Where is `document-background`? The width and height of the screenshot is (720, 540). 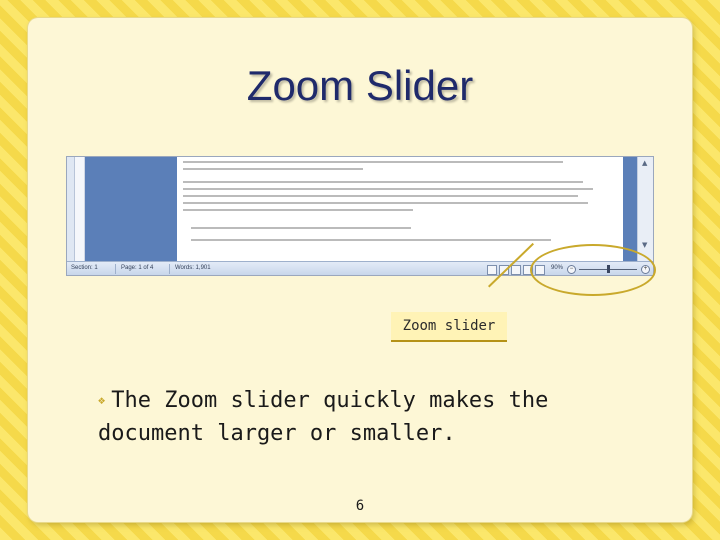 document-background is located at coordinates (131, 209).